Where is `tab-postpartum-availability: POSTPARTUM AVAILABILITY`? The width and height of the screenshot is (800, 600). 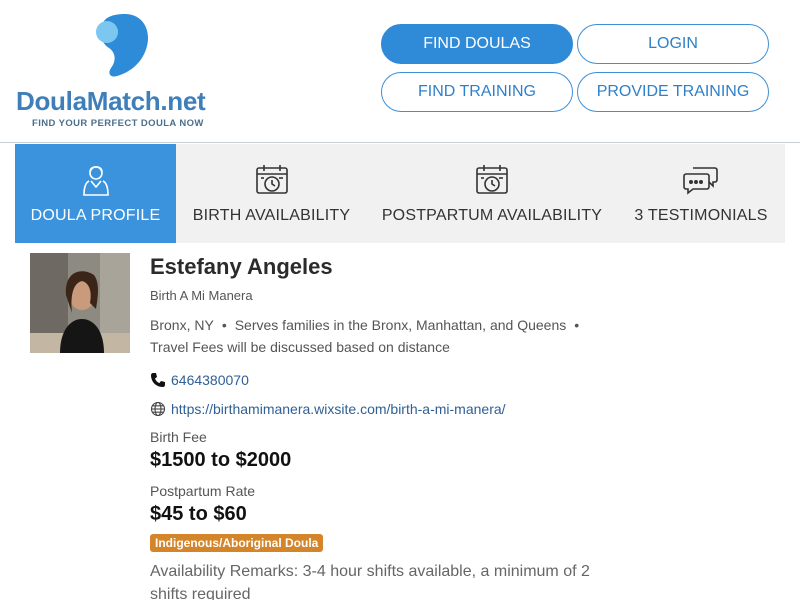
tab-postpartum-availability: POSTPARTUM AVAILABILITY is located at coordinates (492, 193).